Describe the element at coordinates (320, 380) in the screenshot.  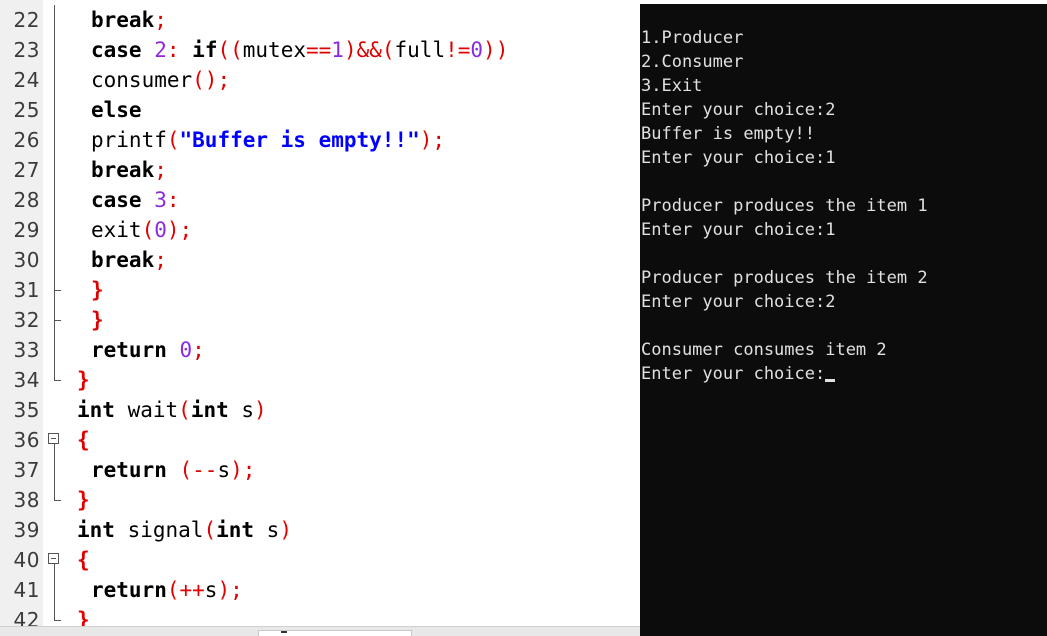
I see `code-line: 34}` at that location.